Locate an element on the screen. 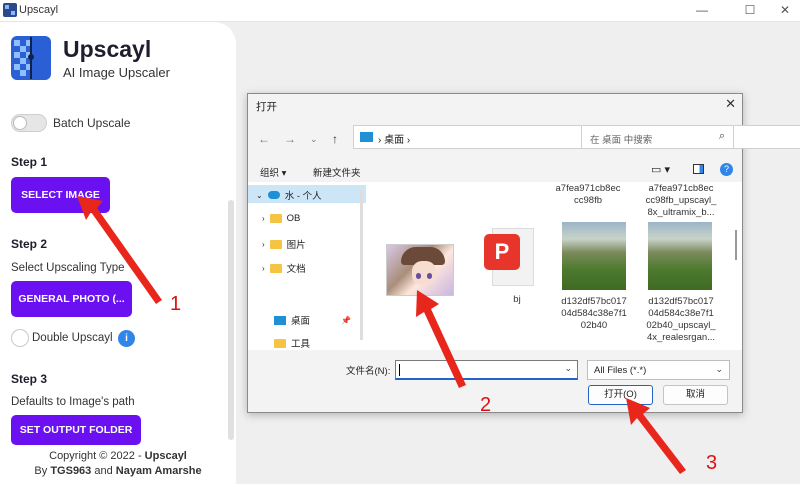 The image size is (800, 484). copyright-line: Copyright © 2022 - Upscayl is located at coordinates (118, 456).